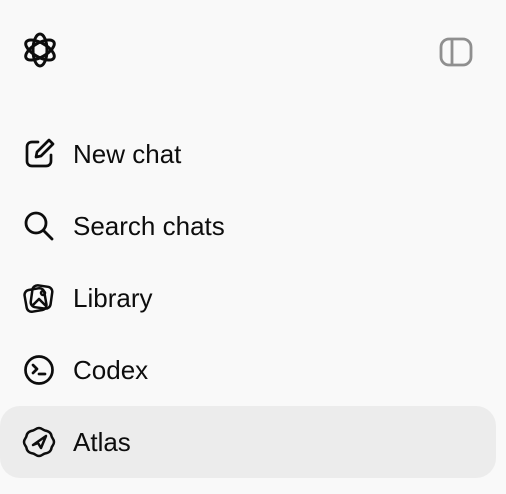  I want to click on nav-search-chats: Search chats, so click(253, 226).